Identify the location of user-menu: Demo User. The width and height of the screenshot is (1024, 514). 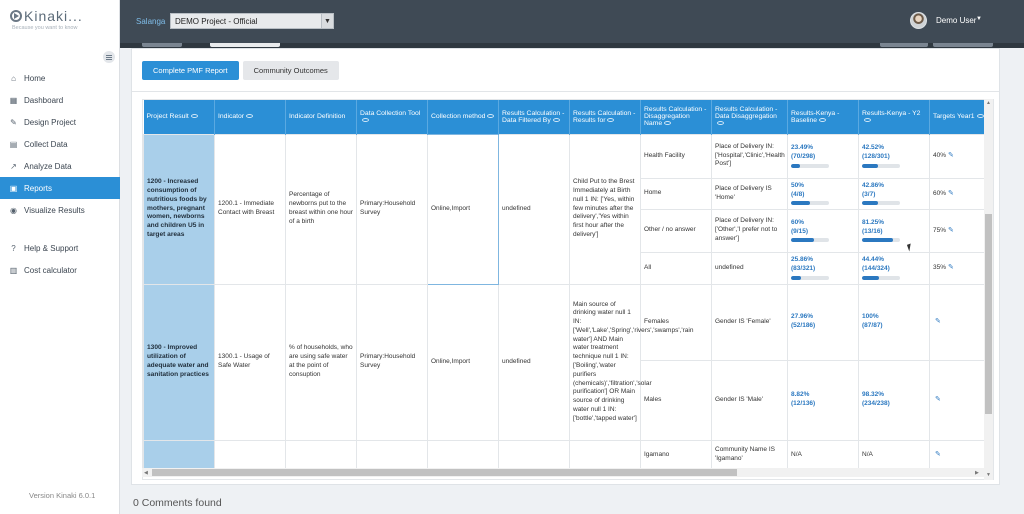
(956, 20).